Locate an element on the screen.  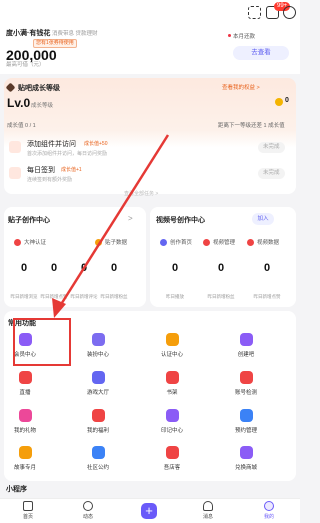
function-item: 书架 is located at coordinates (172, 383).